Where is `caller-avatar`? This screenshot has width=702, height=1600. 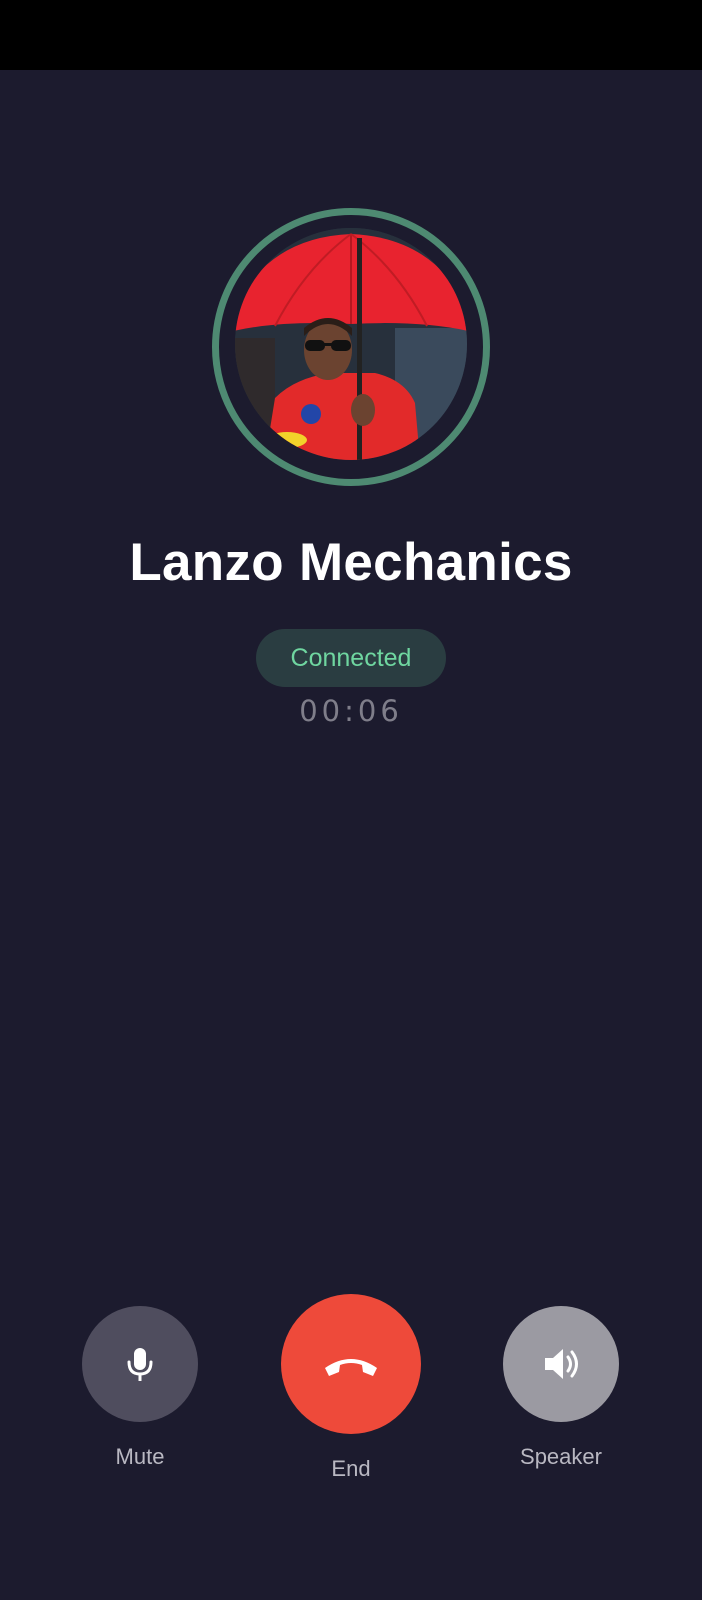
caller-avatar is located at coordinates (351, 344).